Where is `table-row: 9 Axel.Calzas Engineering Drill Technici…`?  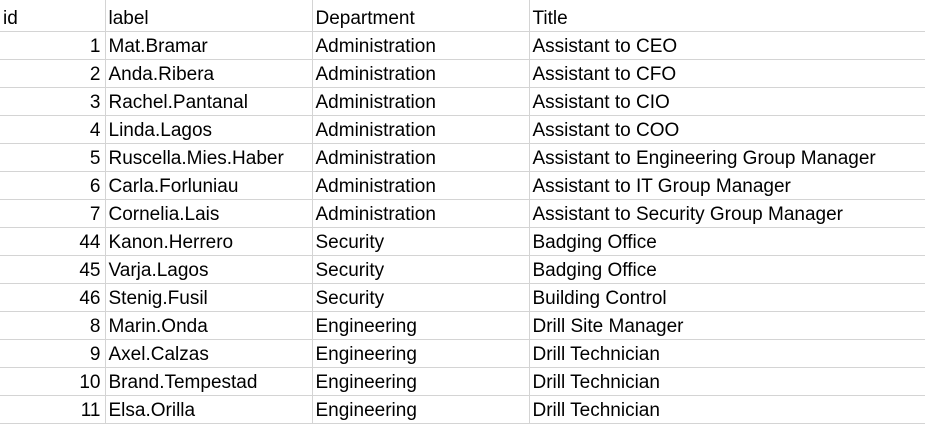 table-row: 9 Axel.Calzas Engineering Drill Technici… is located at coordinates (462, 353).